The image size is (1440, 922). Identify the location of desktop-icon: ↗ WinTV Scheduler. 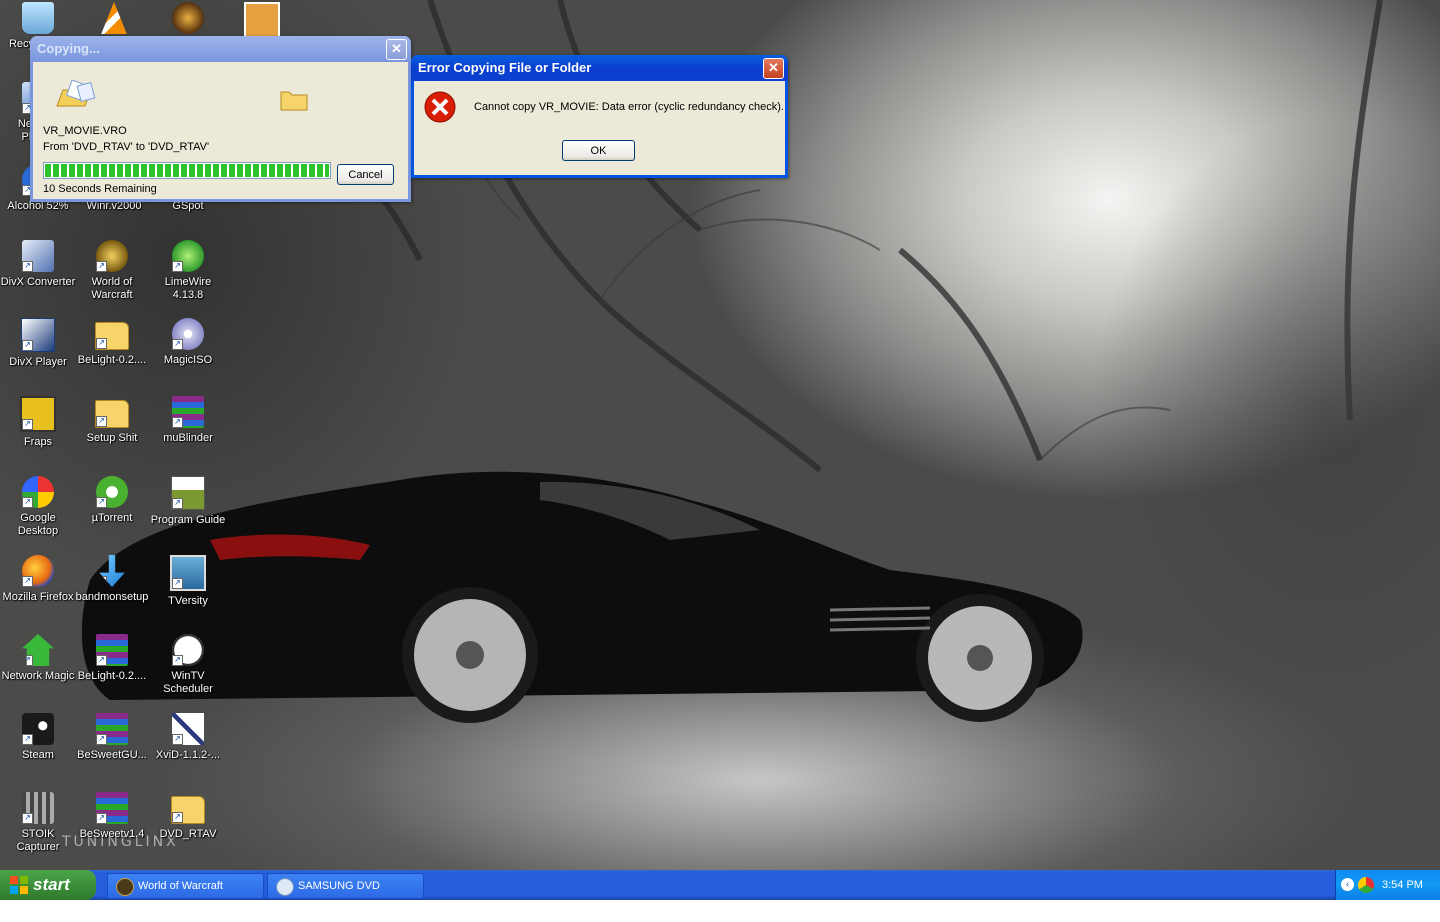
(188, 665).